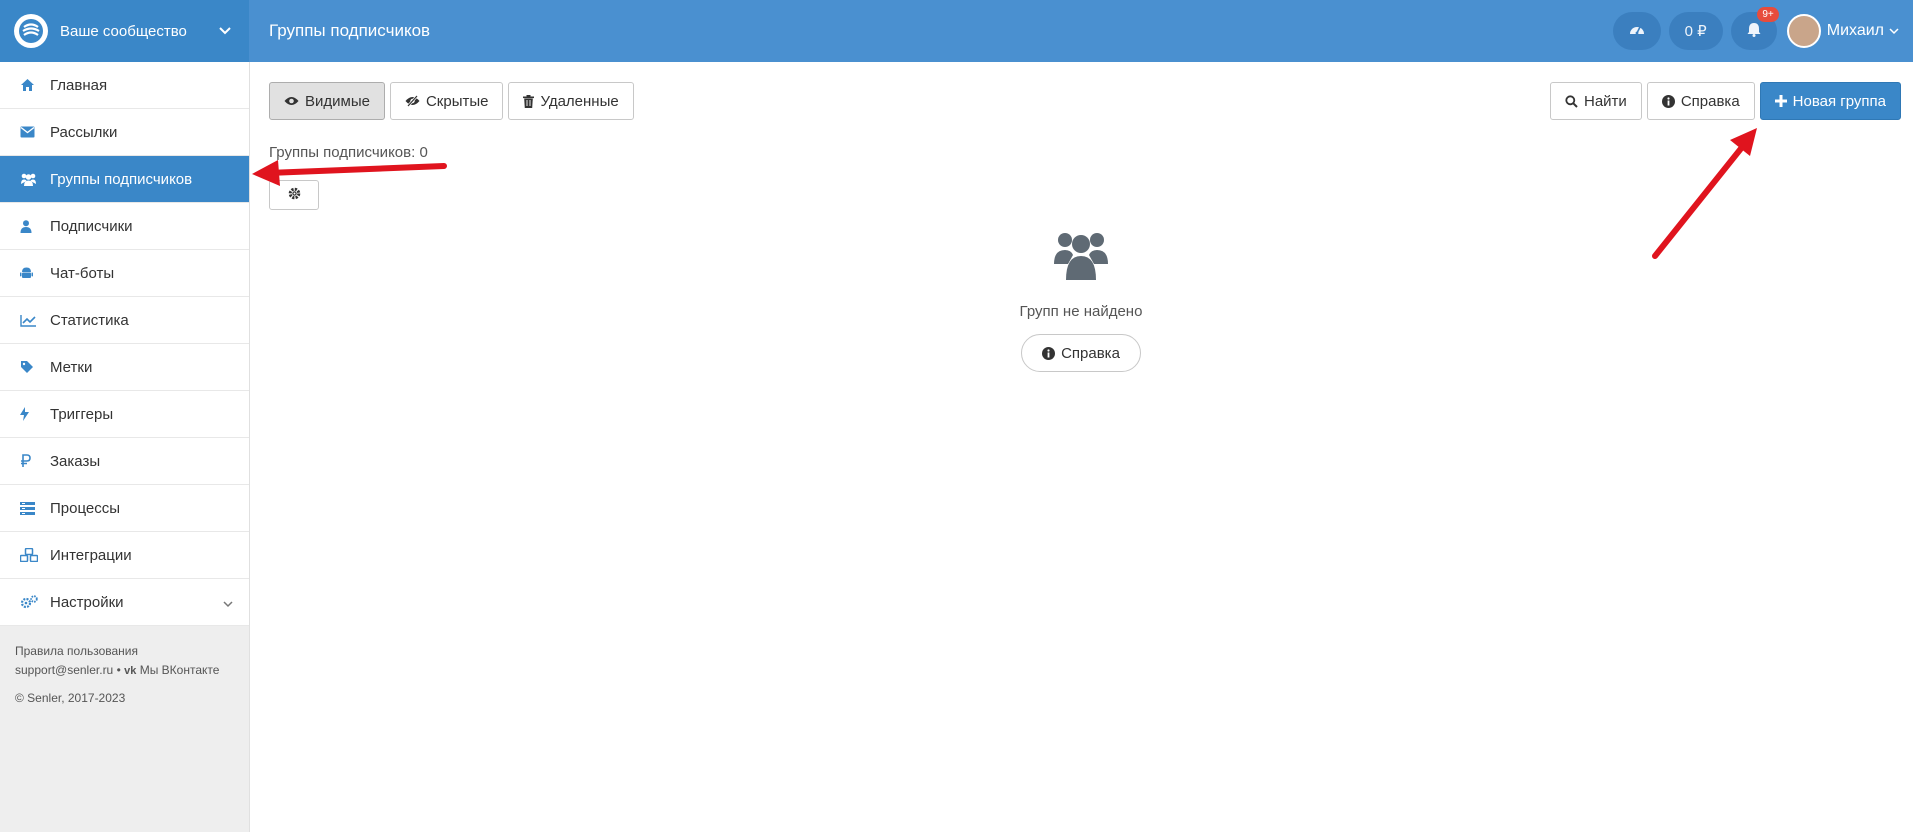  What do you see at coordinates (1839, 101) in the screenshot?
I see `new-group-label: Новая группа` at bounding box center [1839, 101].